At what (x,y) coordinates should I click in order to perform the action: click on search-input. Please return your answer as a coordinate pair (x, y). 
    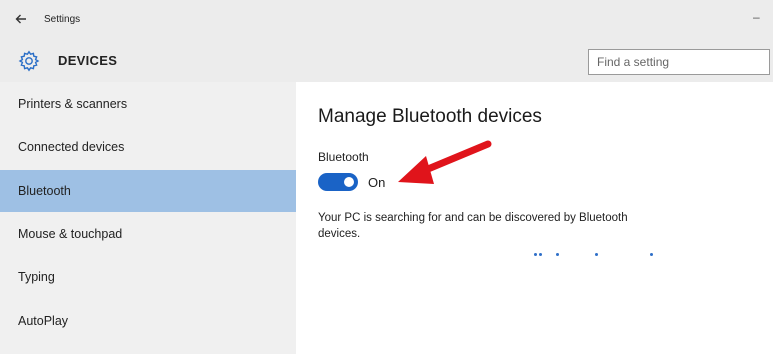
    Looking at the image, I should click on (679, 62).